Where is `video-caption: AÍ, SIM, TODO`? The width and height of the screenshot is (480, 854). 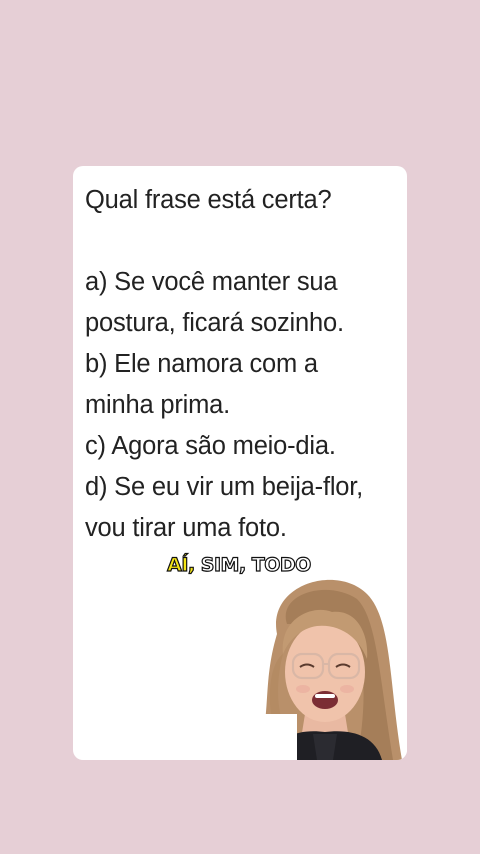
video-caption: AÍ, SIM, TODO is located at coordinates (239, 564).